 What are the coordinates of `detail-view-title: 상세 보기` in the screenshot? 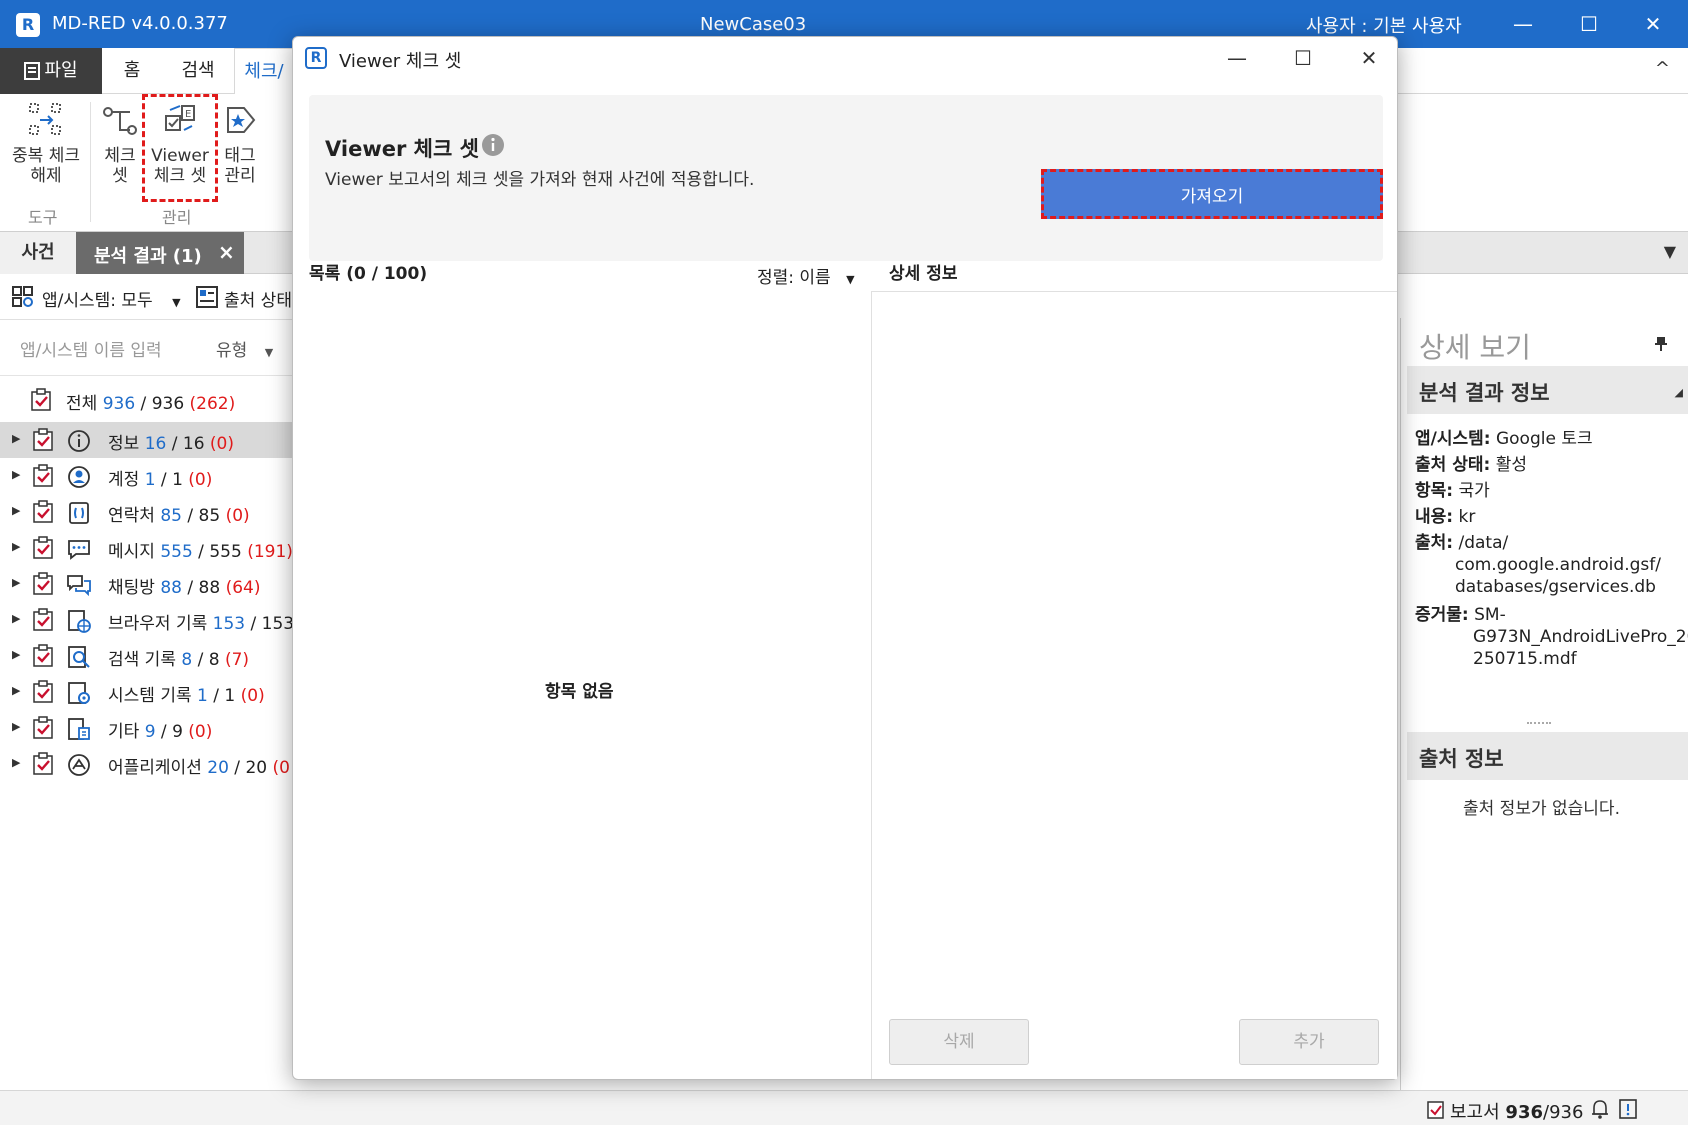 It's located at (1475, 347).